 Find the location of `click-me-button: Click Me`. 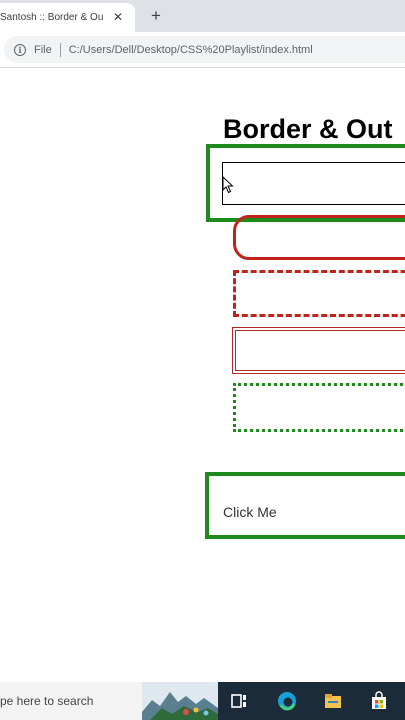

click-me-button: Click Me is located at coordinates (305, 505).